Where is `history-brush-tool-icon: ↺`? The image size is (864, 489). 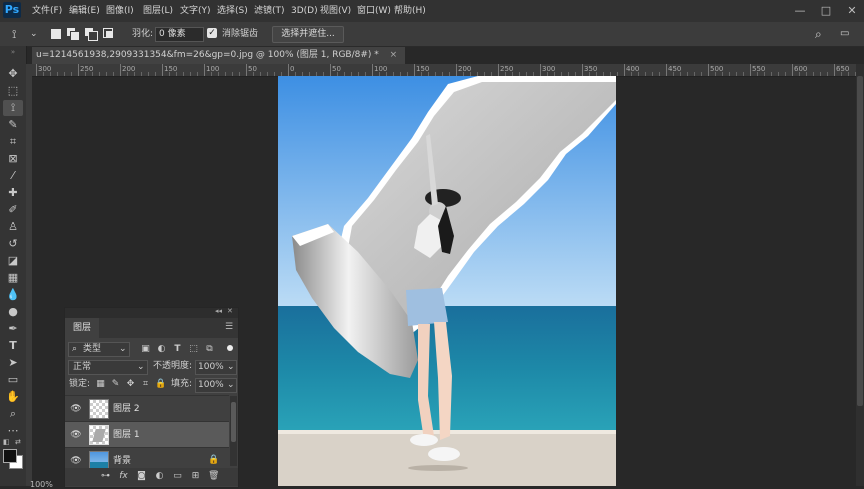 history-brush-tool-icon: ↺ is located at coordinates (13, 244).